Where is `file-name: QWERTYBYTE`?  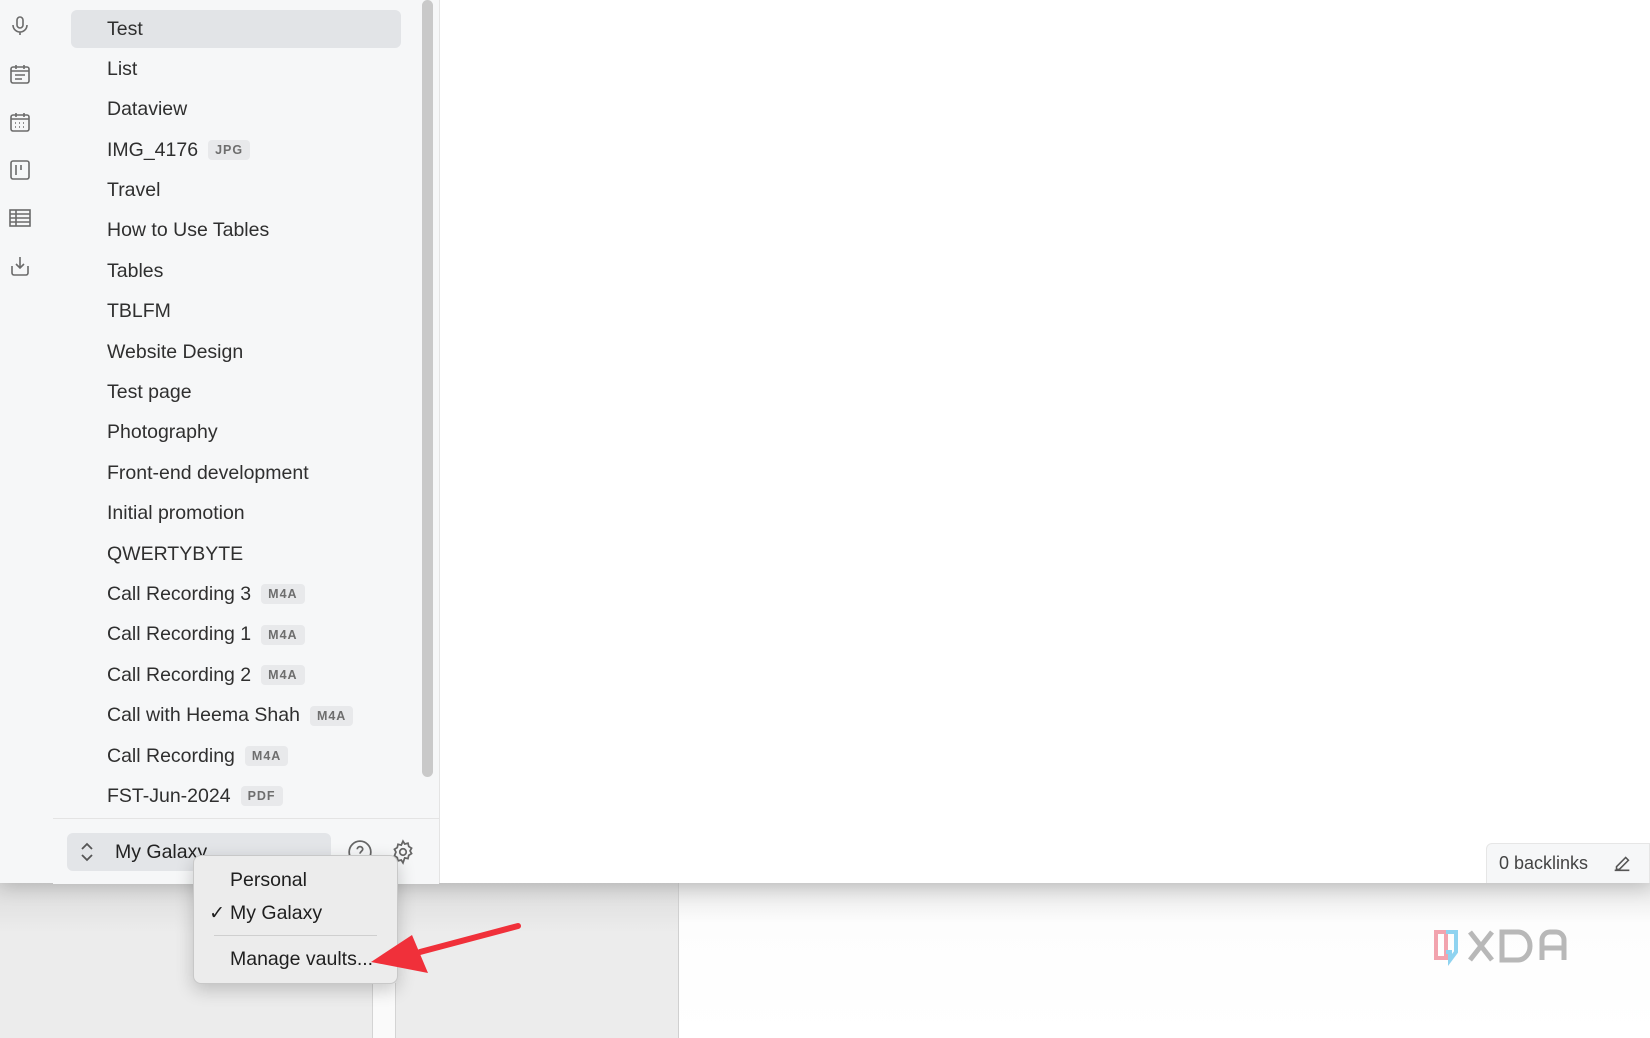 file-name: QWERTYBYTE is located at coordinates (175, 553).